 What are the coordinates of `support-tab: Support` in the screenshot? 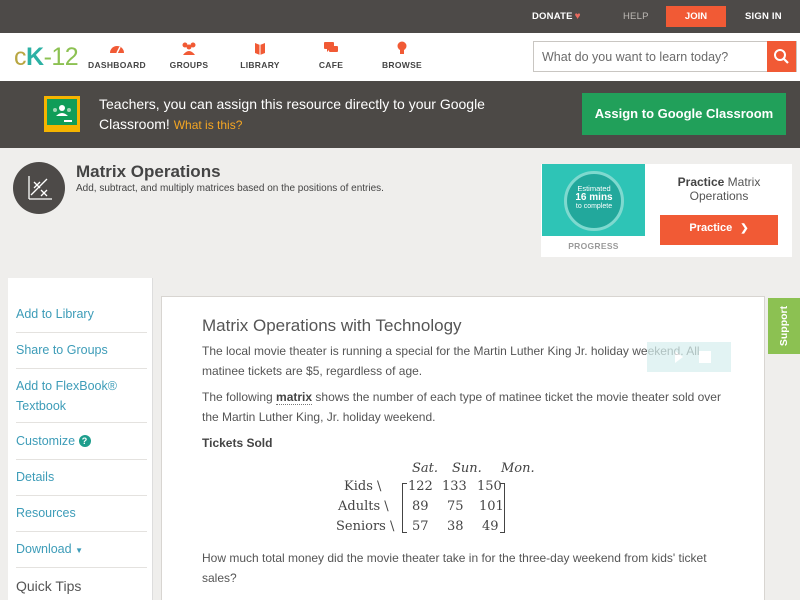 It's located at (784, 326).